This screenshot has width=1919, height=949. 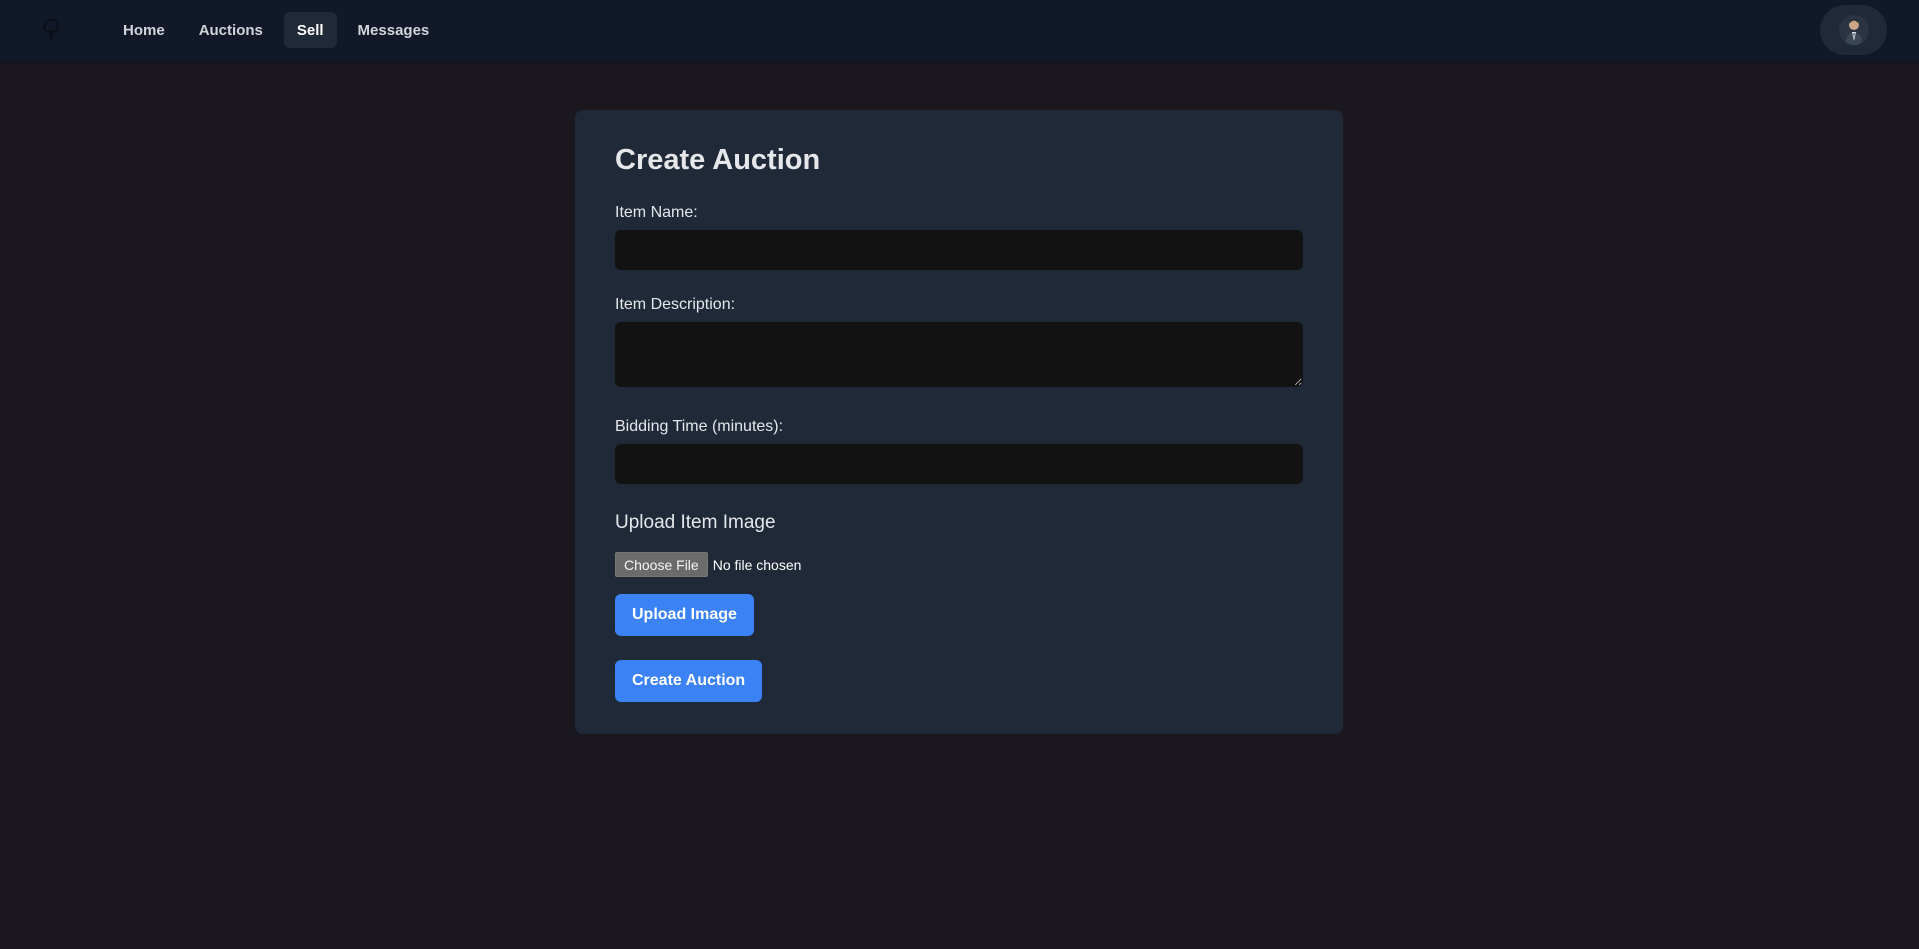 I want to click on nav-link-home: Home, so click(x=144, y=30).